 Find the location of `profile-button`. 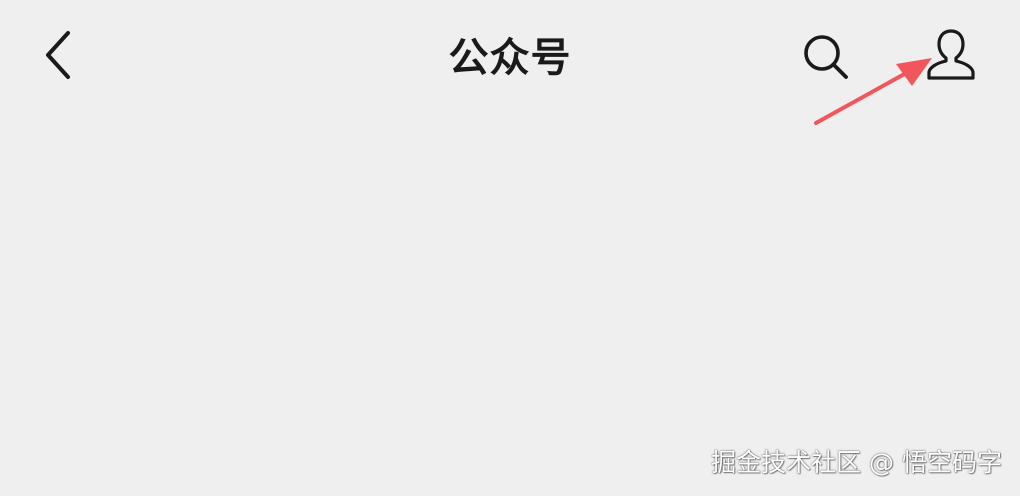

profile-button is located at coordinates (951, 55).